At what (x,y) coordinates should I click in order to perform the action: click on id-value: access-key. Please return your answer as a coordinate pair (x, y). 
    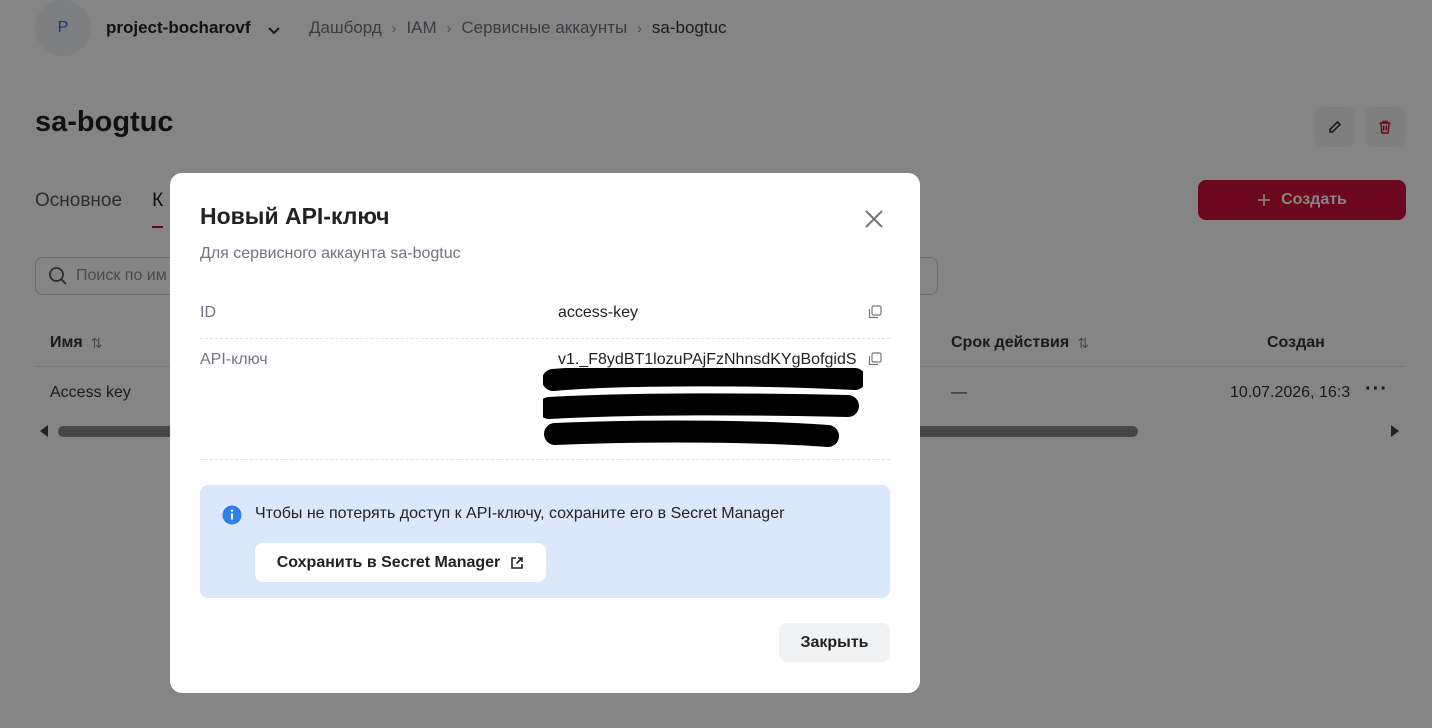
    Looking at the image, I should click on (598, 312).